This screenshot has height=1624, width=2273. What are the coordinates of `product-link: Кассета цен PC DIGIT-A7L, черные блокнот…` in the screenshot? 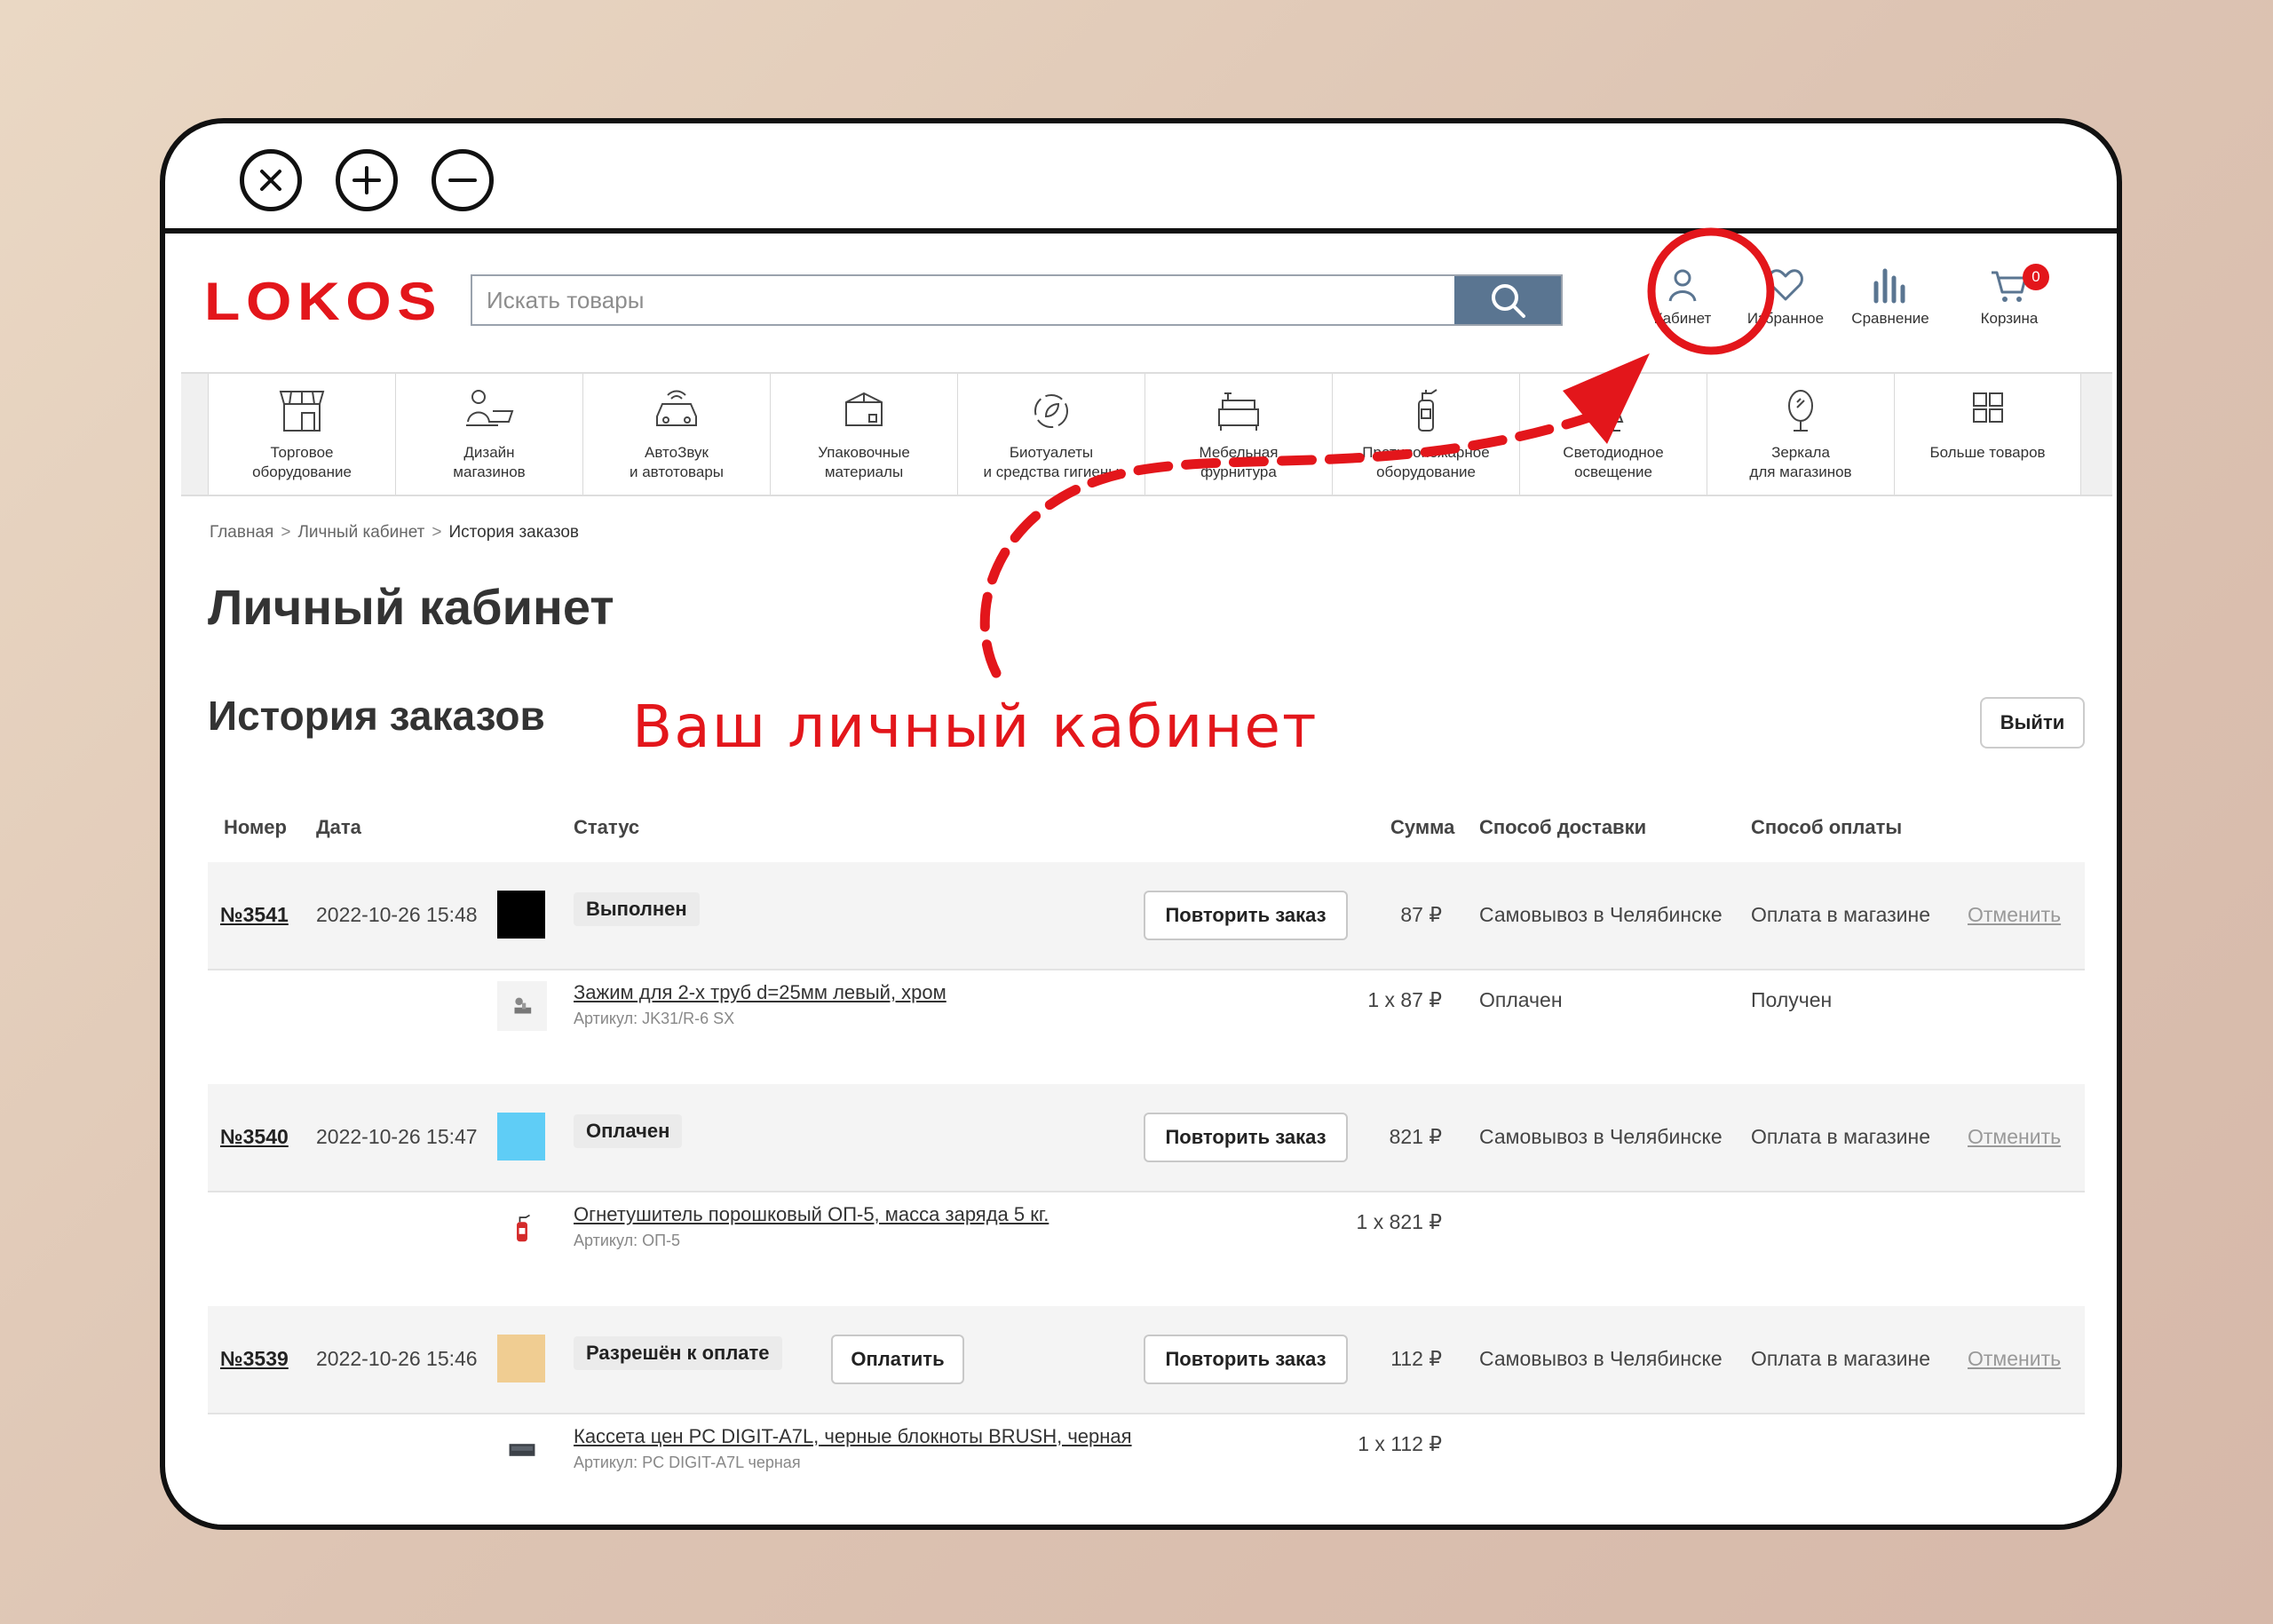 It's located at (853, 1436).